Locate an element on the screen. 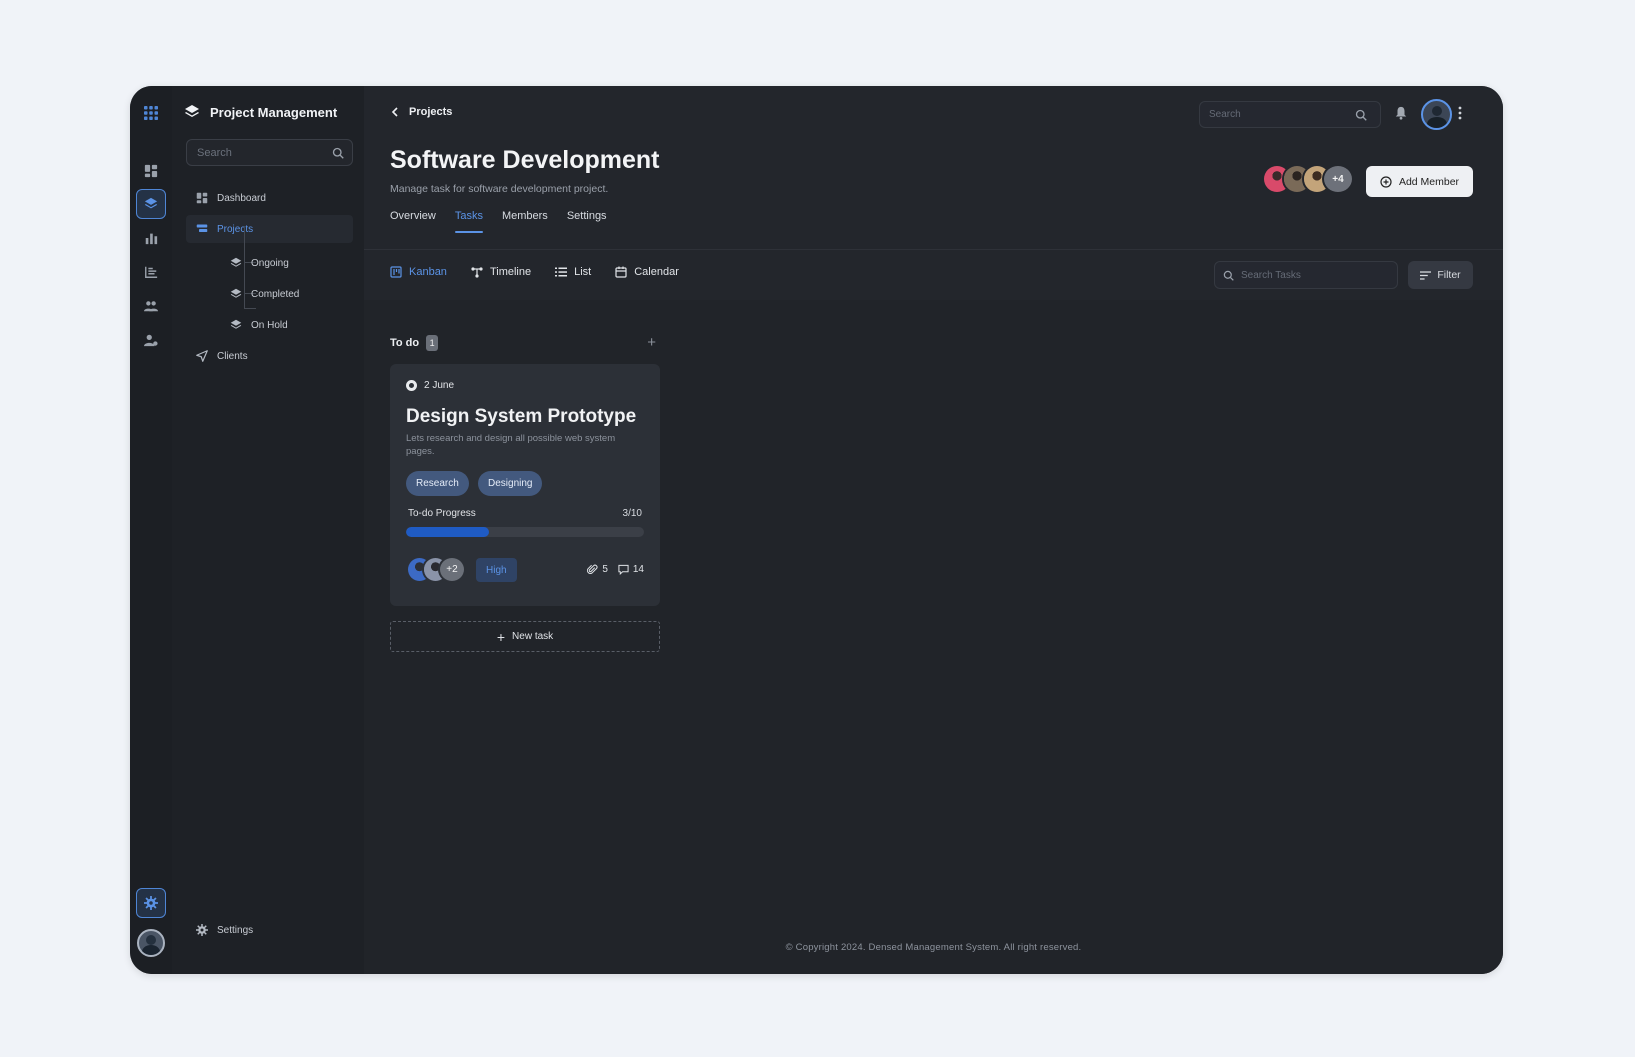  sidebar-subitem-ongoing: Ongoing is located at coordinates (259, 263).